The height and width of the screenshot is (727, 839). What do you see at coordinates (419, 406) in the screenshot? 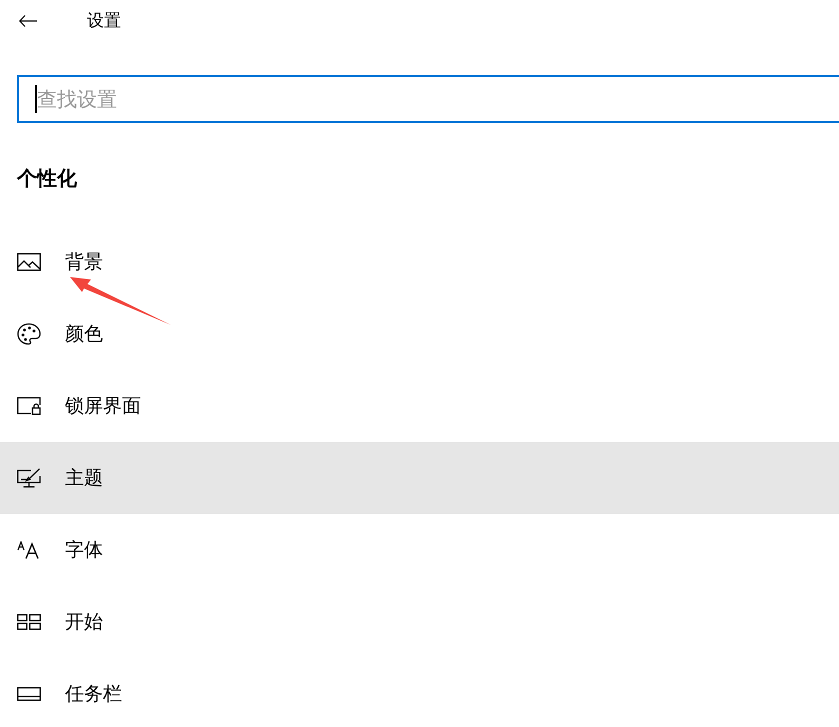
I see `nav-item: 锁屏界面` at bounding box center [419, 406].